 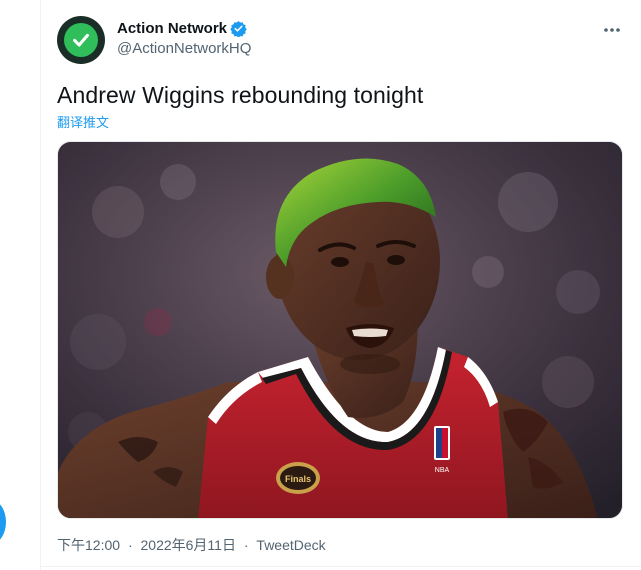 I want to click on author-avatar, so click(x=81, y=40).